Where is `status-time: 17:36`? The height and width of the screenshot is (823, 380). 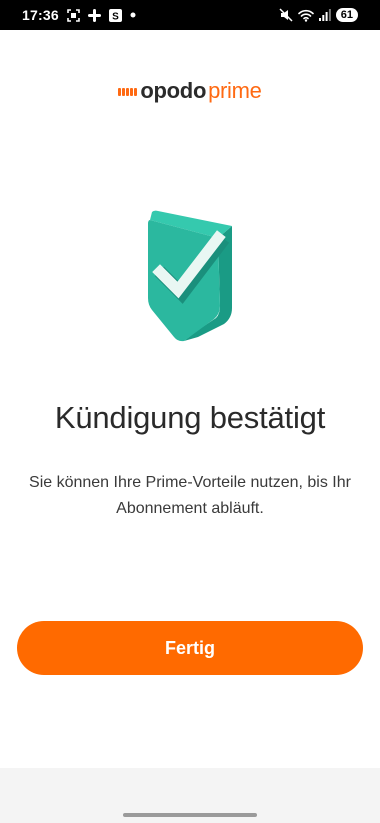 status-time: 17:36 is located at coordinates (40, 15).